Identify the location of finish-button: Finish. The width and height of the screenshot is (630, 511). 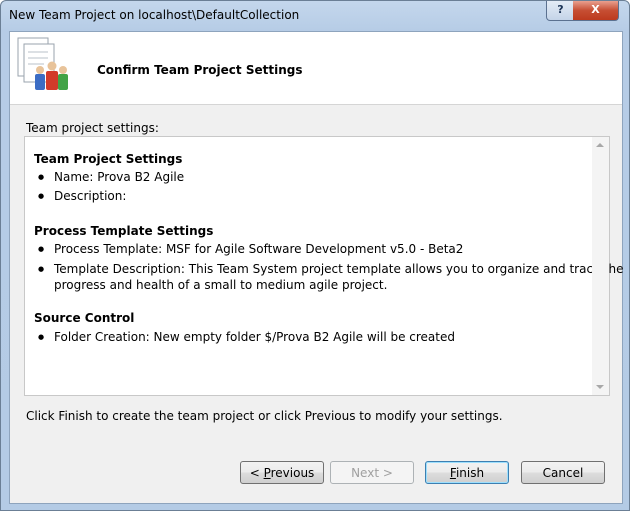
(467, 472).